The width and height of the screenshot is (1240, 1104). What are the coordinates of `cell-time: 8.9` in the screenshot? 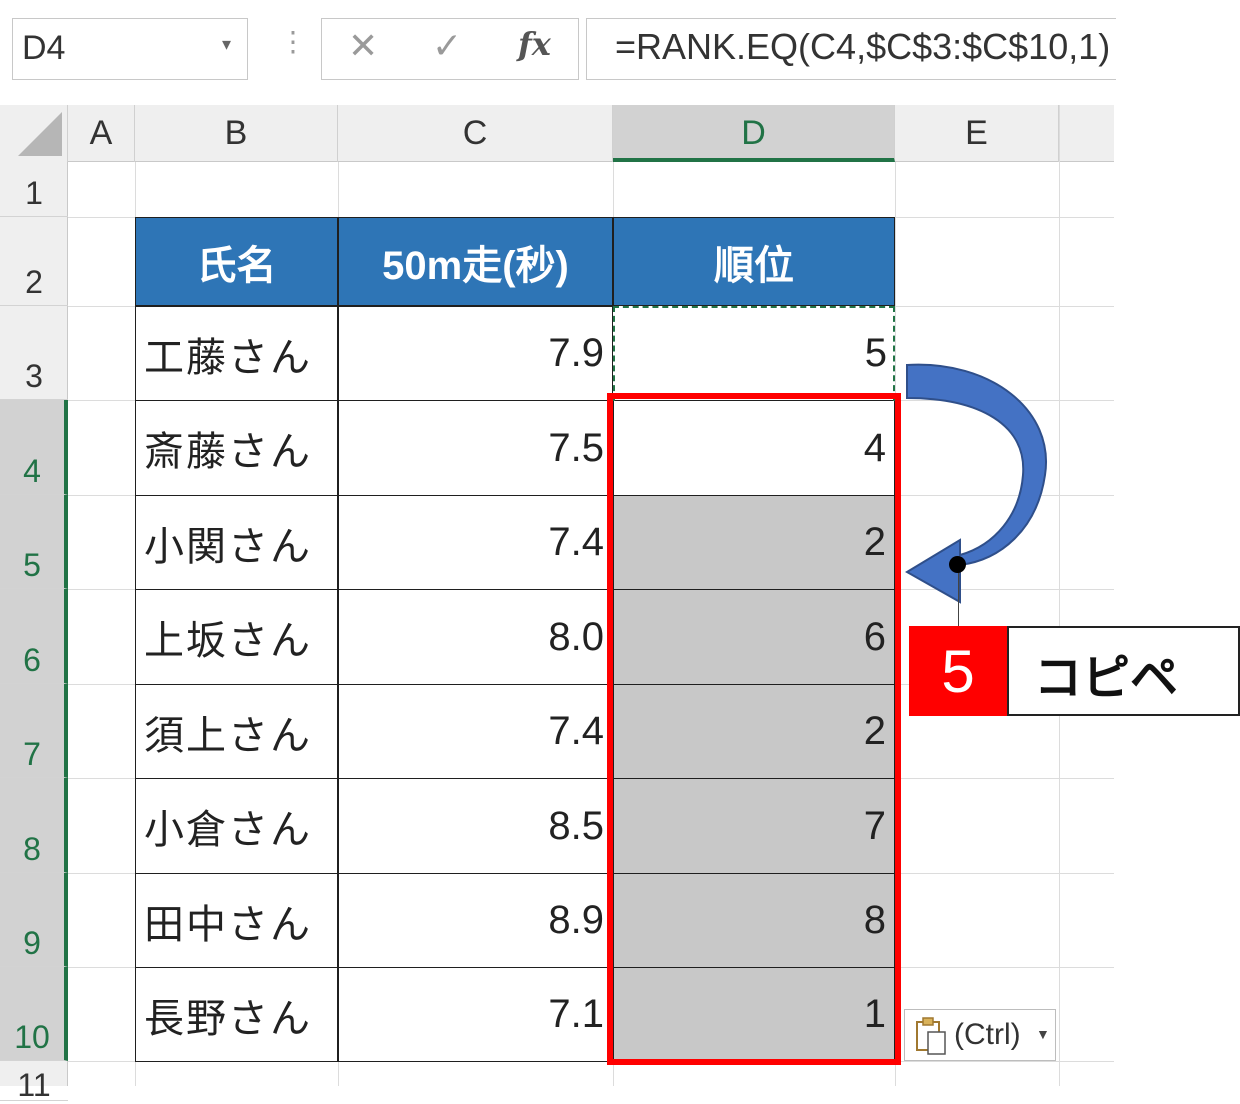 It's located at (475, 920).